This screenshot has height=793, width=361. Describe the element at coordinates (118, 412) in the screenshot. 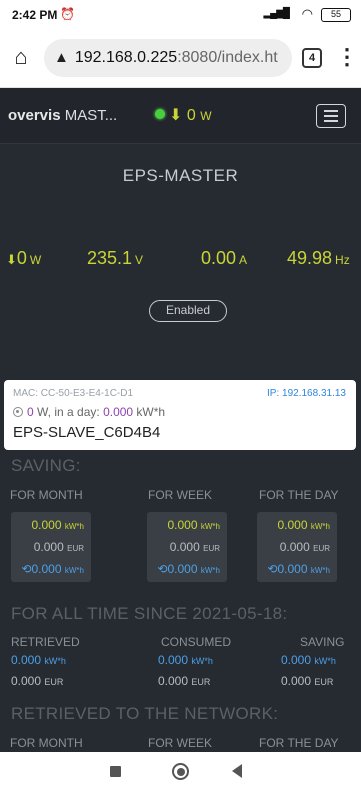

I see `slave-day-energy: 0.000` at that location.